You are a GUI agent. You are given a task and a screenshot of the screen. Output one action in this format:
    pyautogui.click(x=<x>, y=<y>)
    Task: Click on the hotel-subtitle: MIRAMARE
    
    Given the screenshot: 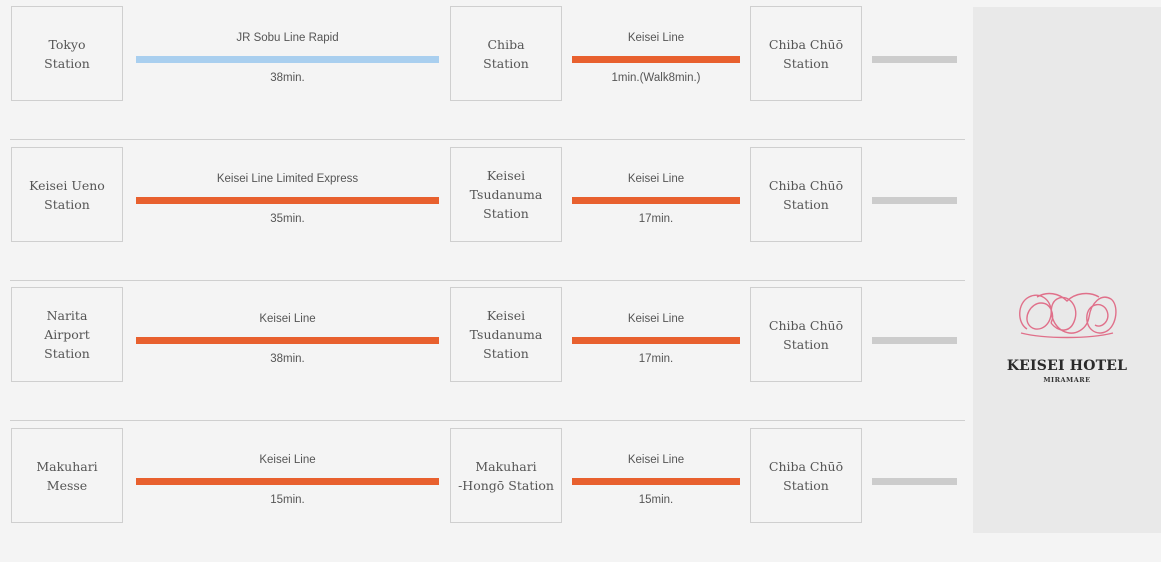 What is the action you would take?
    pyautogui.click(x=1067, y=380)
    